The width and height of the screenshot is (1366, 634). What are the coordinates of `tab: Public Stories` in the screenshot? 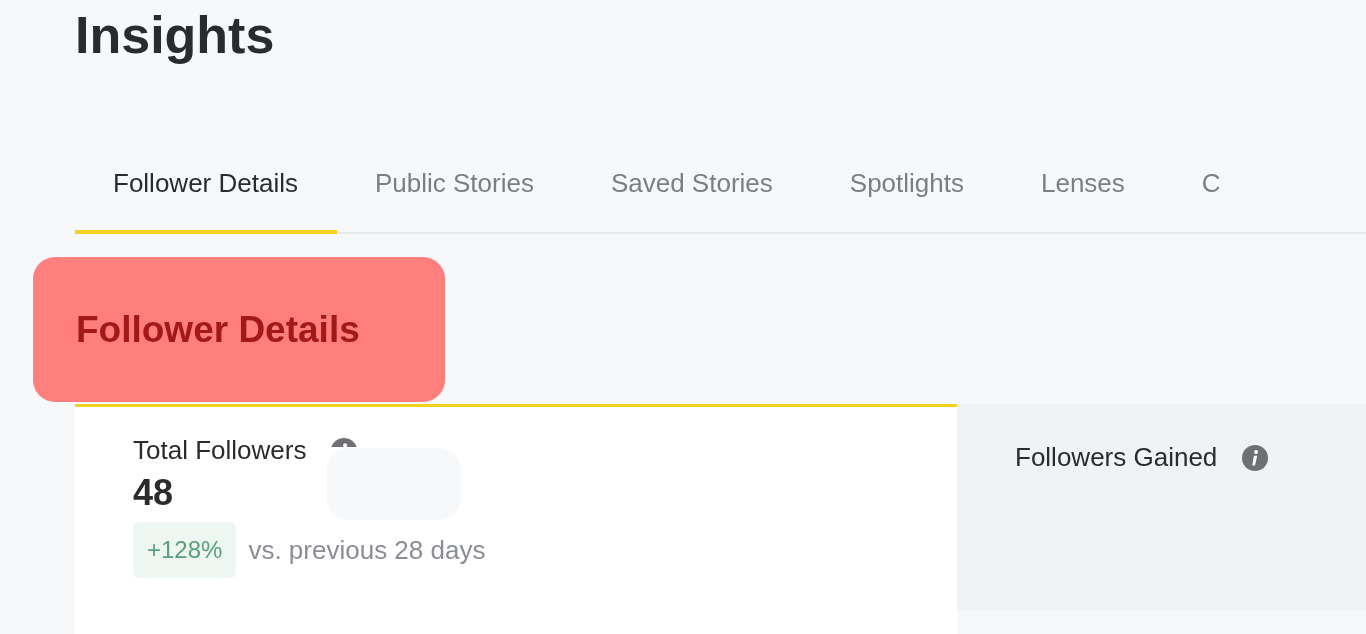 It's located at (454, 198).